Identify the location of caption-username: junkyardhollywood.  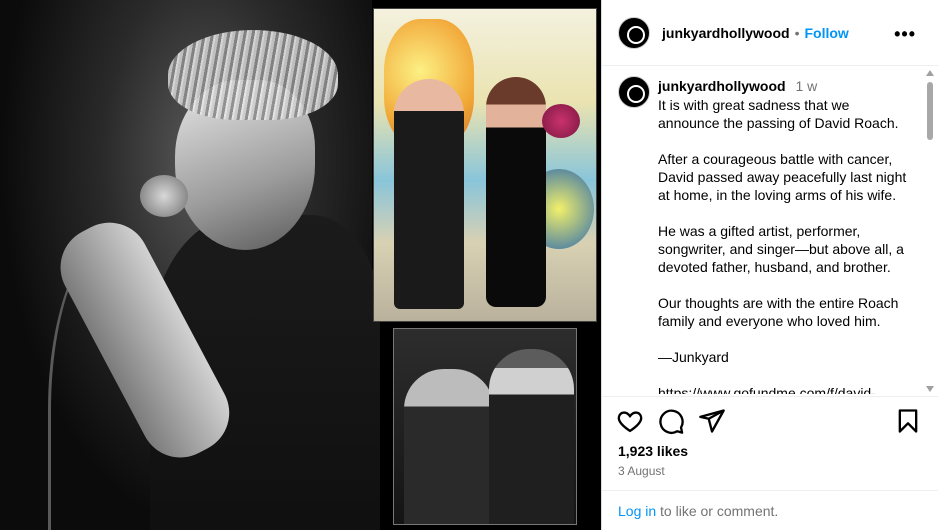
(722, 86).